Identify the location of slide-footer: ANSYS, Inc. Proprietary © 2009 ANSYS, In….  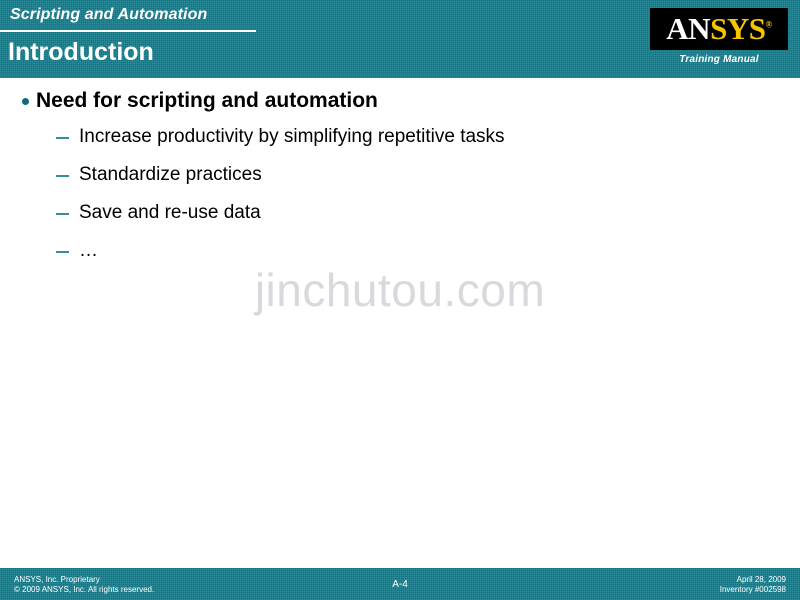
(400, 584).